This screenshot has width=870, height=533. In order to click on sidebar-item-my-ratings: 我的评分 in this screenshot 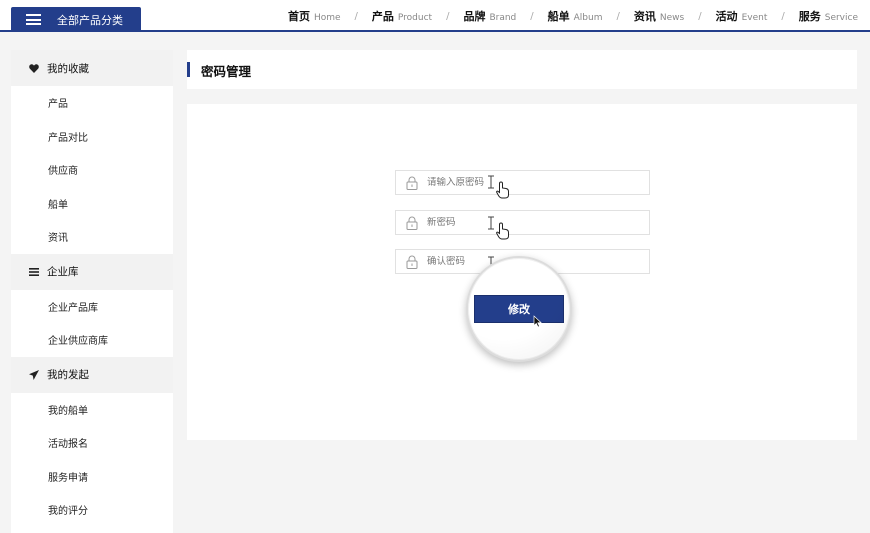, I will do `click(92, 510)`.